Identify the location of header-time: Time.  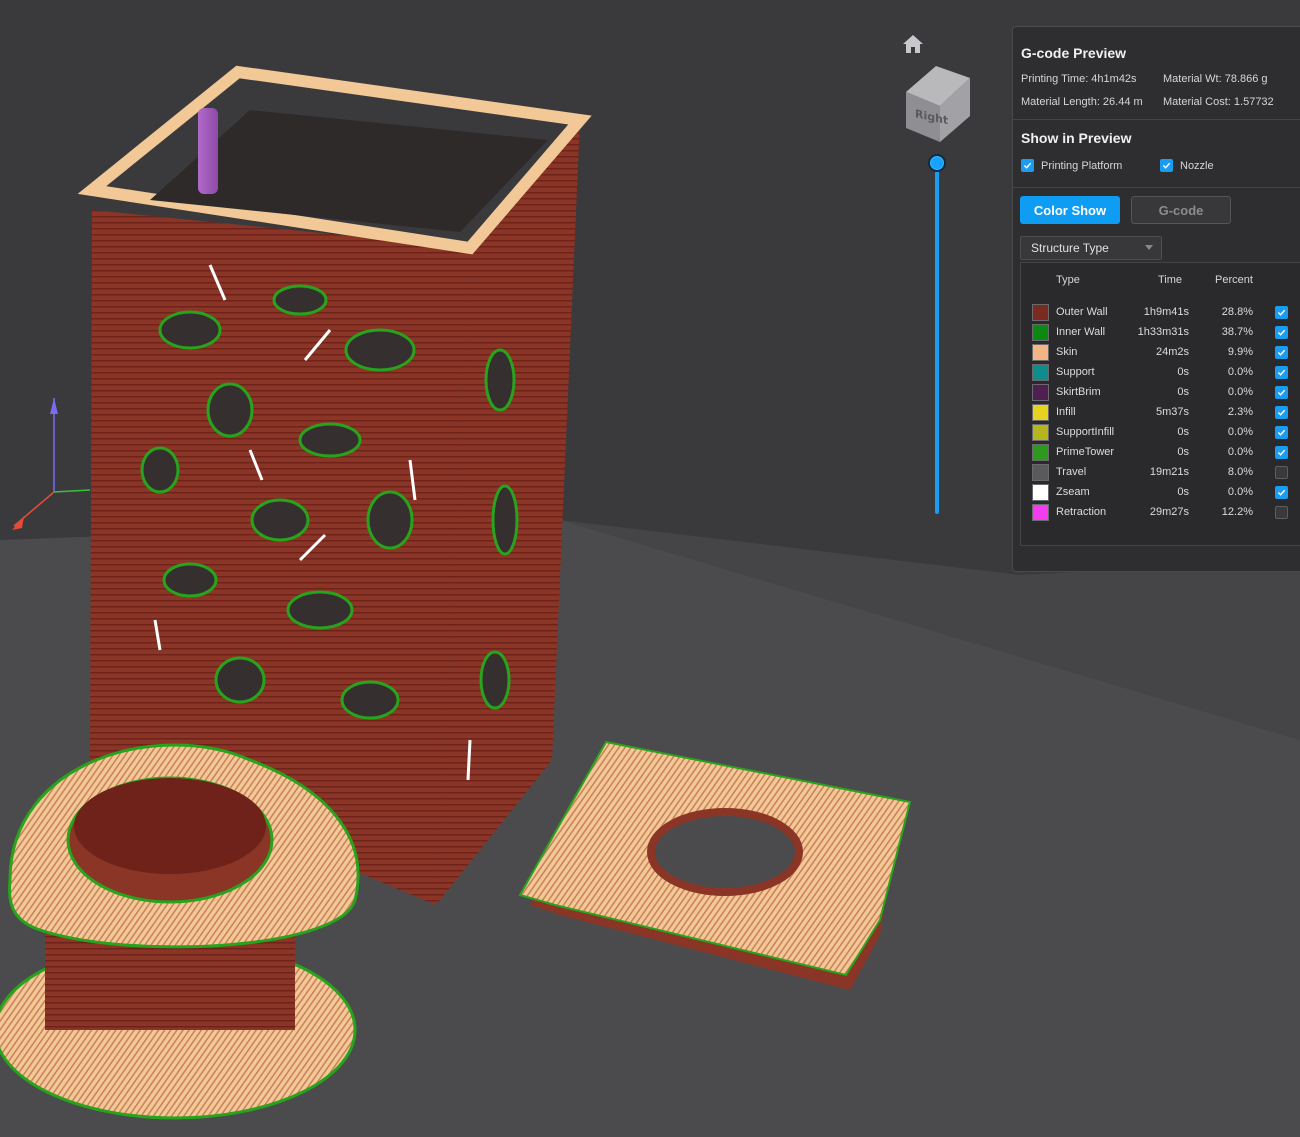
(1170, 280).